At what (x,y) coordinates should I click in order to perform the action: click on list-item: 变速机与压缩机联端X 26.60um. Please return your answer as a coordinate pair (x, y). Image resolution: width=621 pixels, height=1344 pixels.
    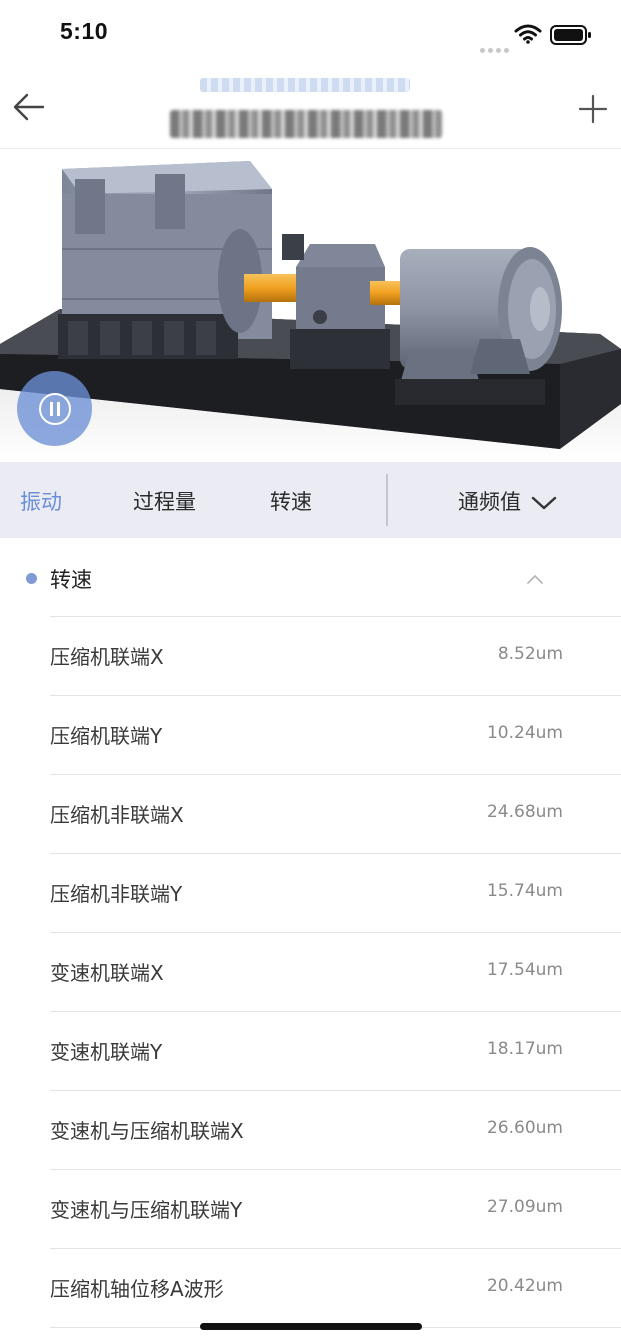
    Looking at the image, I should click on (335, 1129).